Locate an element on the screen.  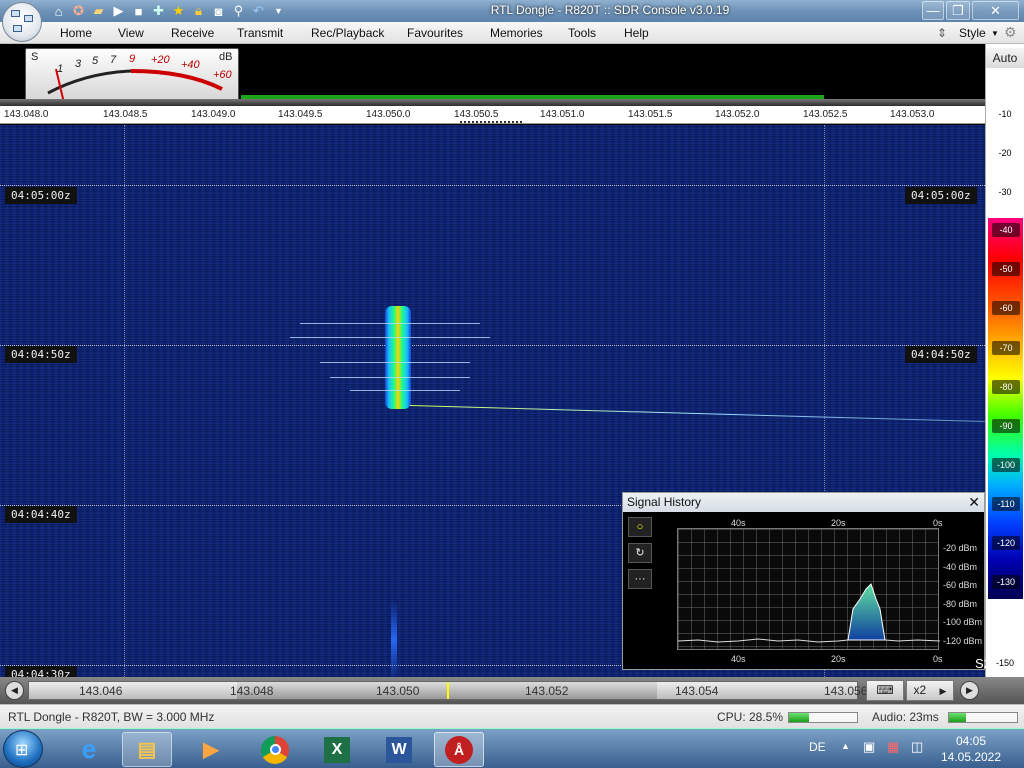
chrome-icon is located at coordinates (275, 749).